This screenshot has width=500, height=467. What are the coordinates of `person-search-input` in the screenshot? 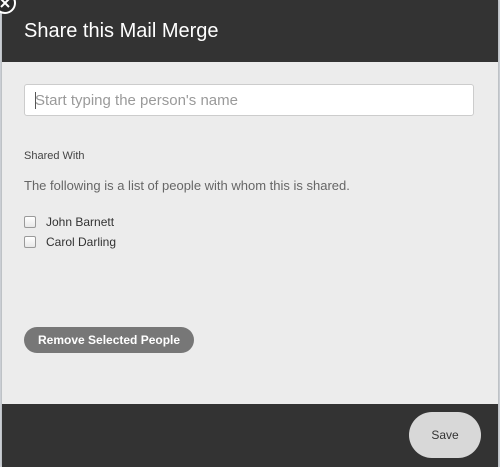 It's located at (249, 100).